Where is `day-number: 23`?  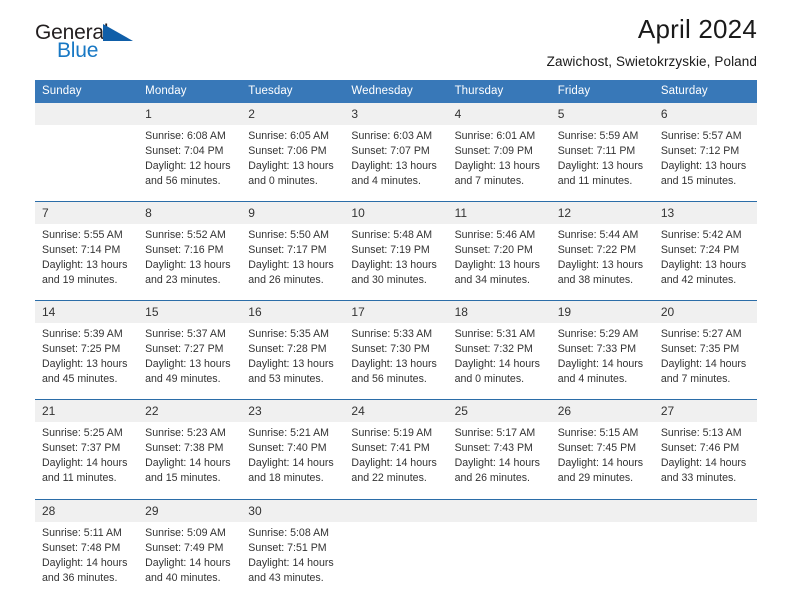
day-number: 23 is located at coordinates (293, 411).